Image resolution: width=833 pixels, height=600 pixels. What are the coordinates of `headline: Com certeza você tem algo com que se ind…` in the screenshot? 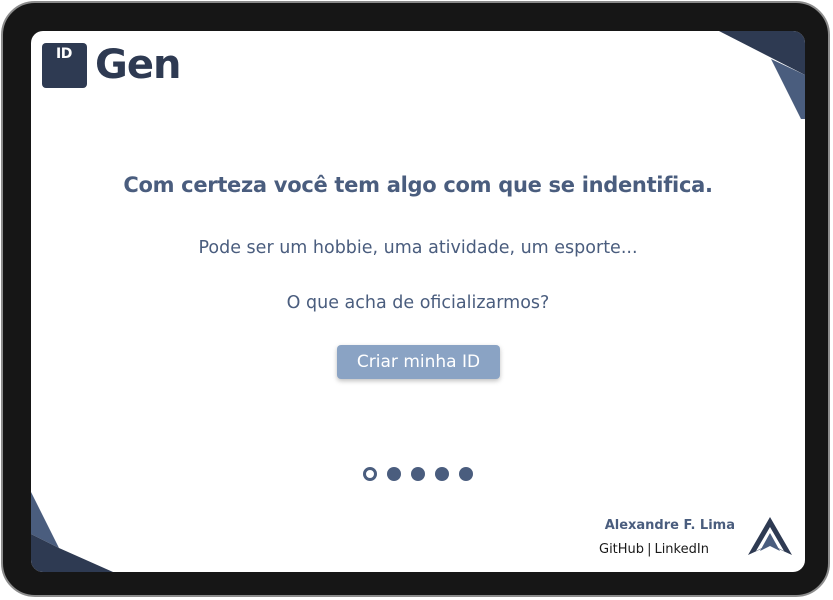 It's located at (418, 185).